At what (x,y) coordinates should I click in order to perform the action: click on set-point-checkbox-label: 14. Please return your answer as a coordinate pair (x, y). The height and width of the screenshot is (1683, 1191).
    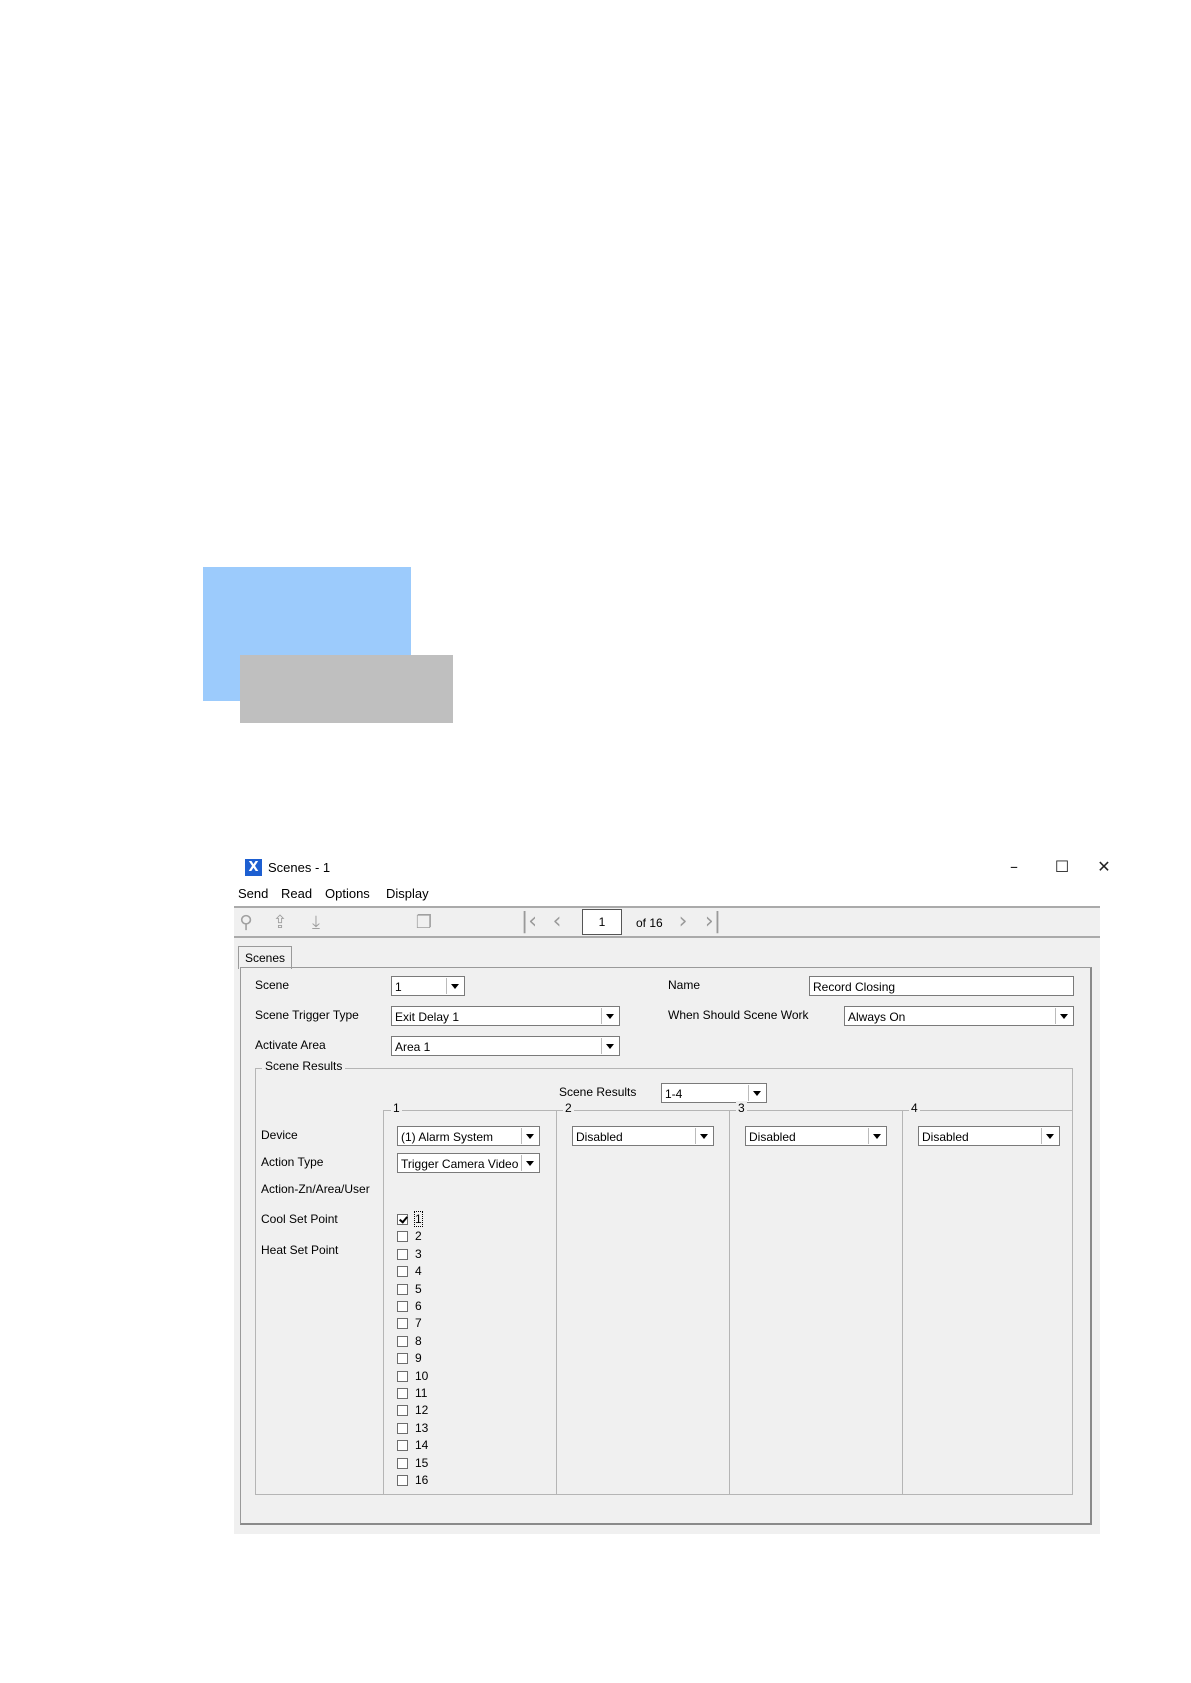
    Looking at the image, I should click on (422, 1445).